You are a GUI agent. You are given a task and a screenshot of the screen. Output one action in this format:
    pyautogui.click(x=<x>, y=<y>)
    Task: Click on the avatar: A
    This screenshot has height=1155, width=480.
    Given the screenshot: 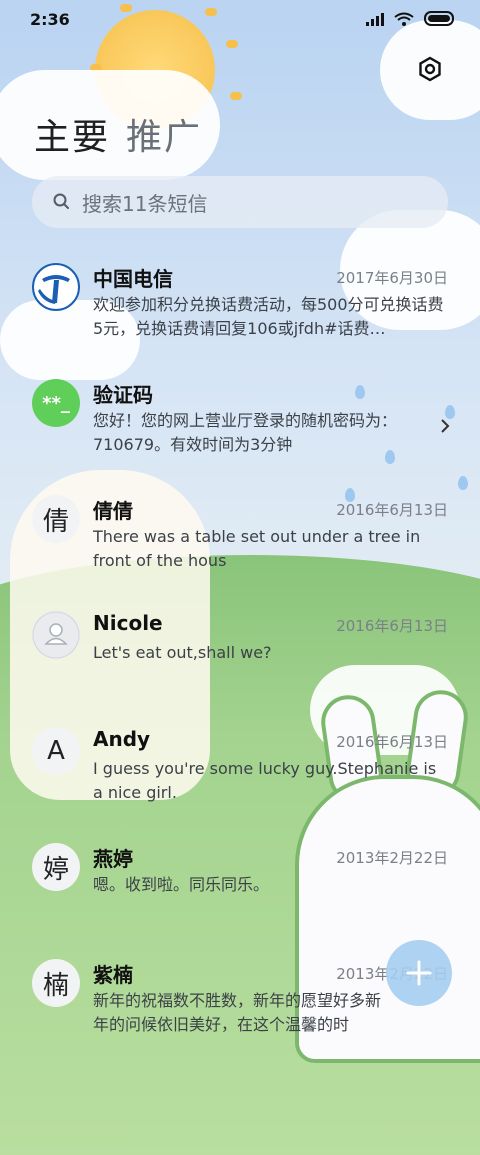 What is the action you would take?
    pyautogui.click(x=56, y=751)
    